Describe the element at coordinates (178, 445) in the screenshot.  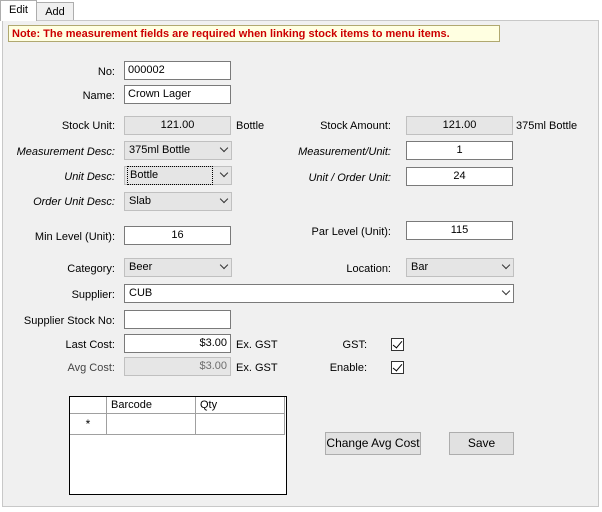
I see `barcode-grid: Barcode Qty *` at that location.